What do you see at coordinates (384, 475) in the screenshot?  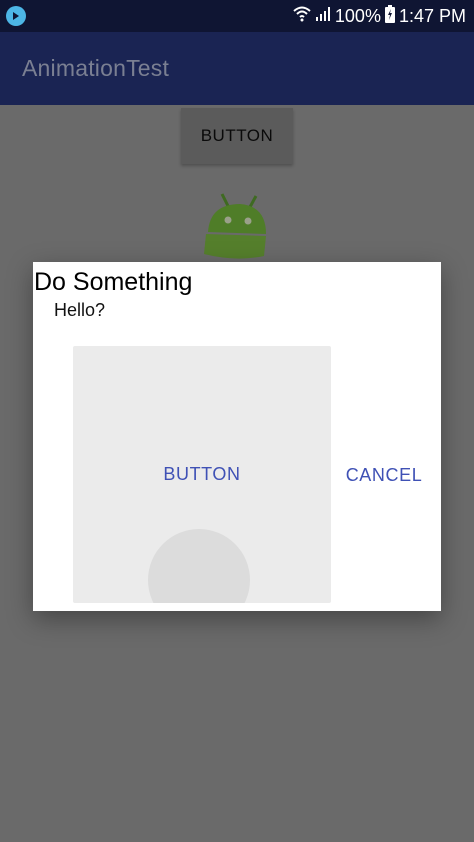 I see `cancel-button: CANCEL` at bounding box center [384, 475].